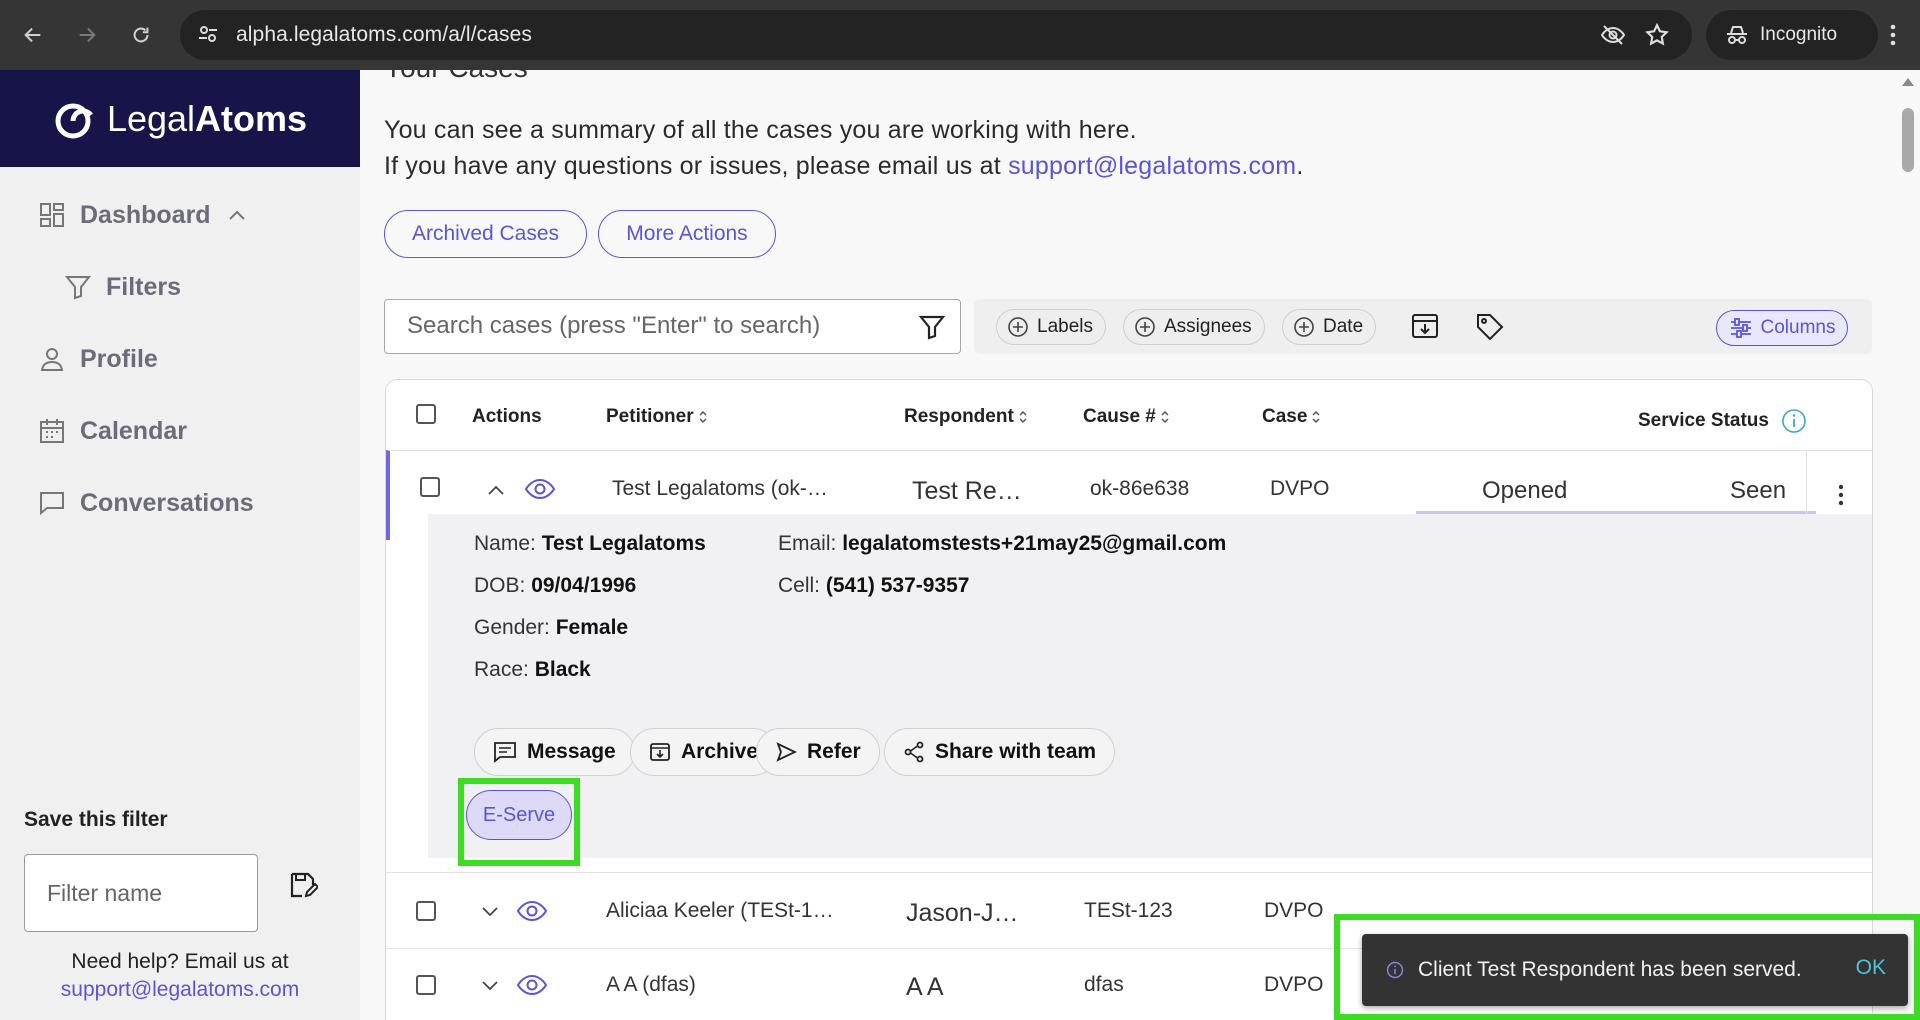 The width and height of the screenshot is (1920, 1020). Describe the element at coordinates (1613, 35) in the screenshot. I see `eye-off-icon` at that location.